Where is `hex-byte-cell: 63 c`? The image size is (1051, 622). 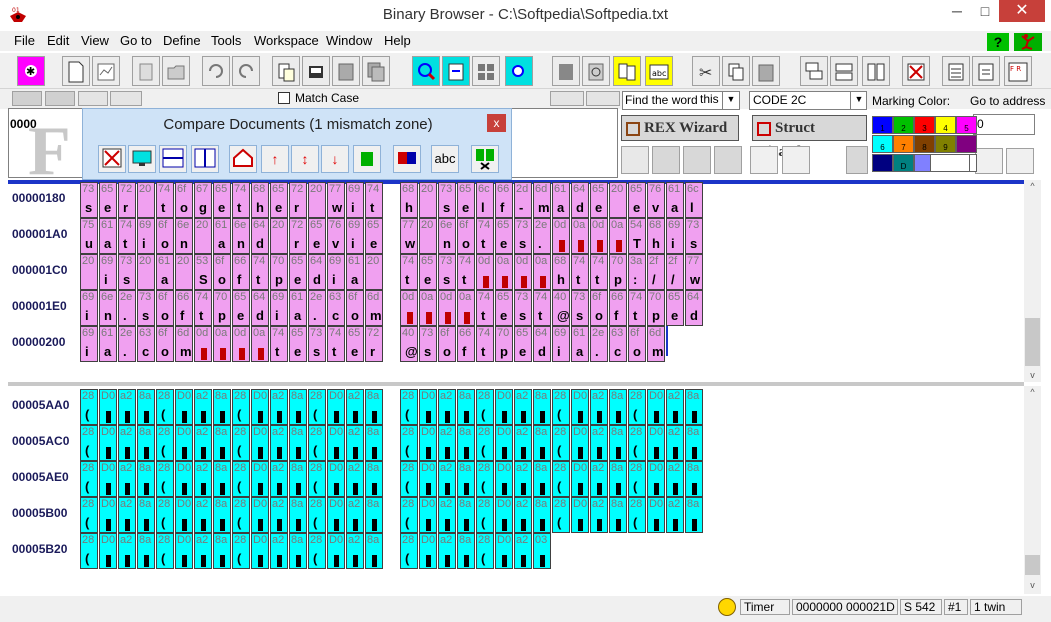 hex-byte-cell: 63 c is located at coordinates (336, 308).